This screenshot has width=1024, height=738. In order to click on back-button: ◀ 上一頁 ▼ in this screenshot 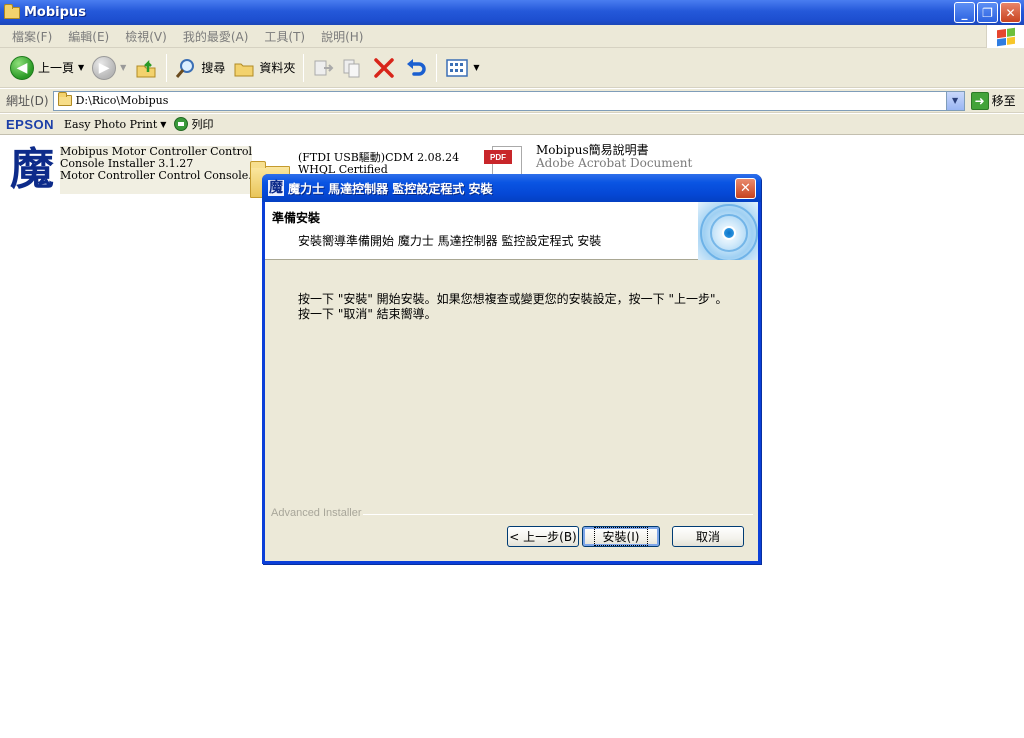, I will do `click(47, 68)`.